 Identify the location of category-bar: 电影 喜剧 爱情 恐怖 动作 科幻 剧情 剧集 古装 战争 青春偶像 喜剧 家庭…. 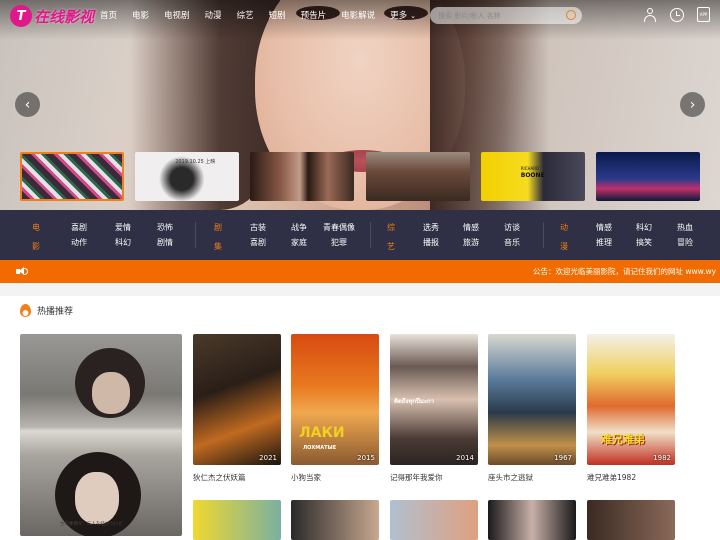
(360, 235).